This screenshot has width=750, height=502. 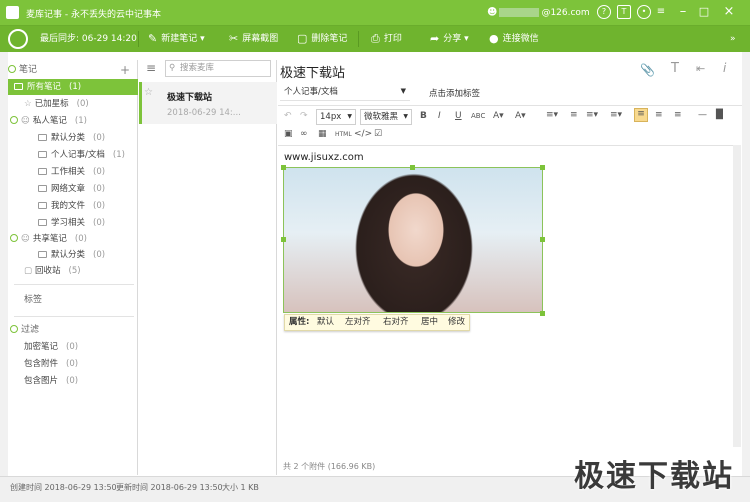 I want to click on image-edit-option: 修改, so click(x=456, y=322).